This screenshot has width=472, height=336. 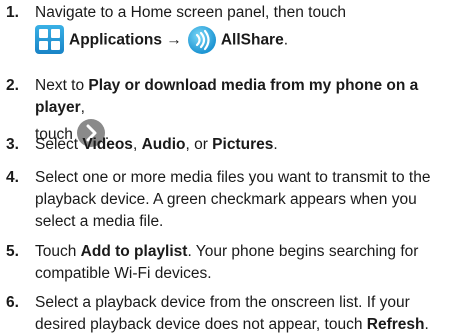 What do you see at coordinates (49, 39) in the screenshot?
I see `applications-icon` at bounding box center [49, 39].